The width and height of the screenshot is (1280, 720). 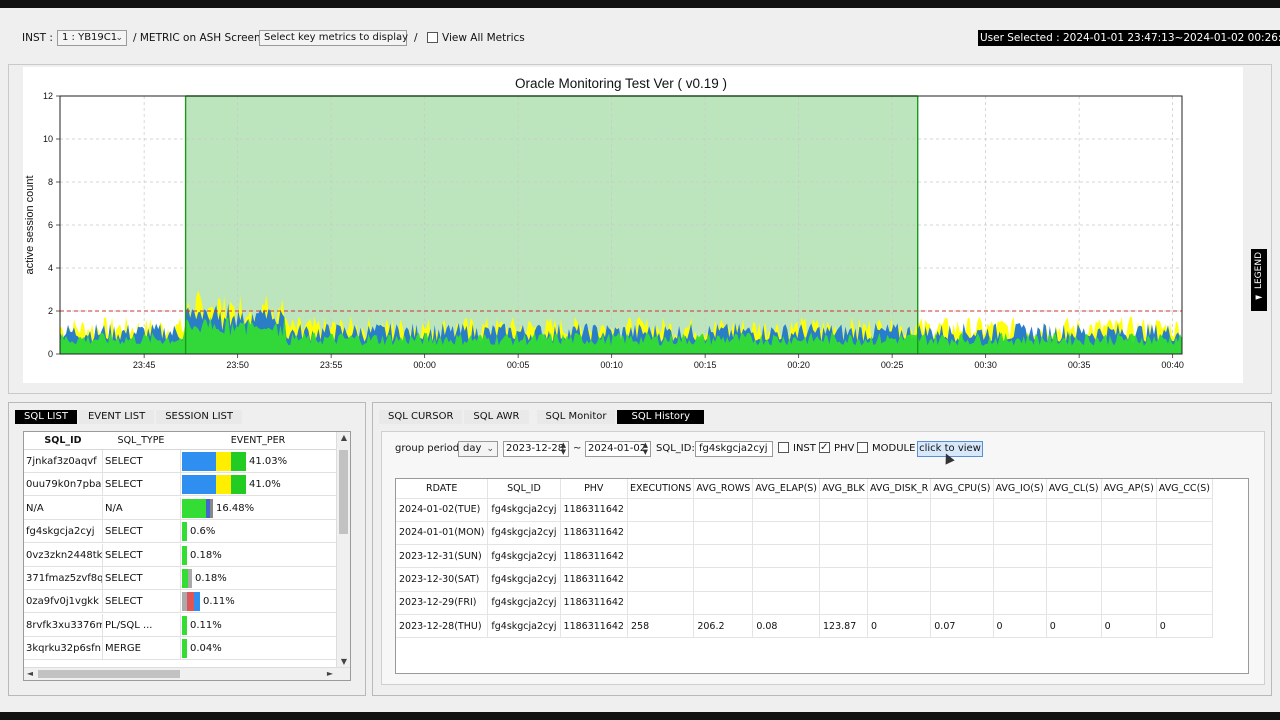 I want to click on tab-event-list: EVENT LIST, so click(x=116, y=417).